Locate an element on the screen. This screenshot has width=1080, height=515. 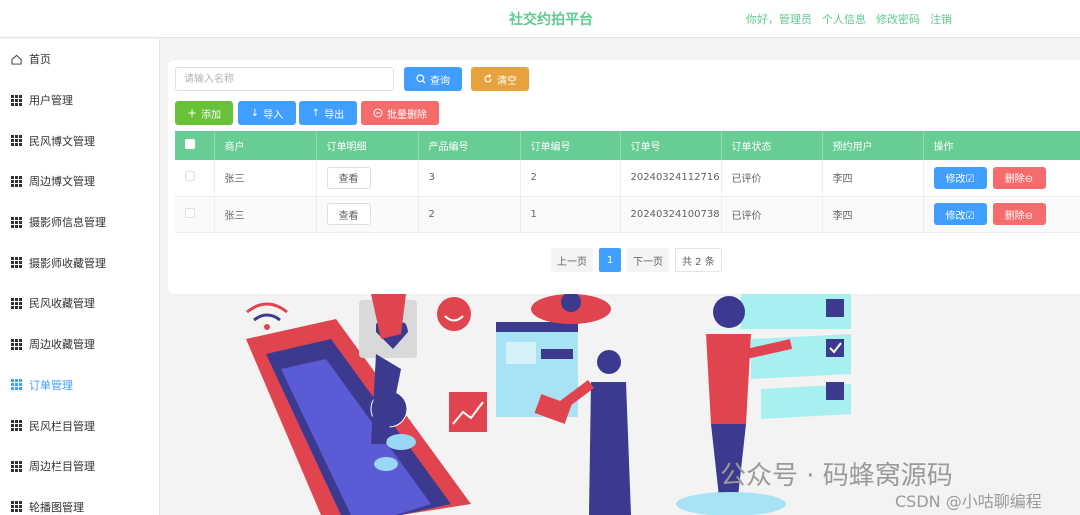
column-header: 操作 is located at coordinates (1001, 145).